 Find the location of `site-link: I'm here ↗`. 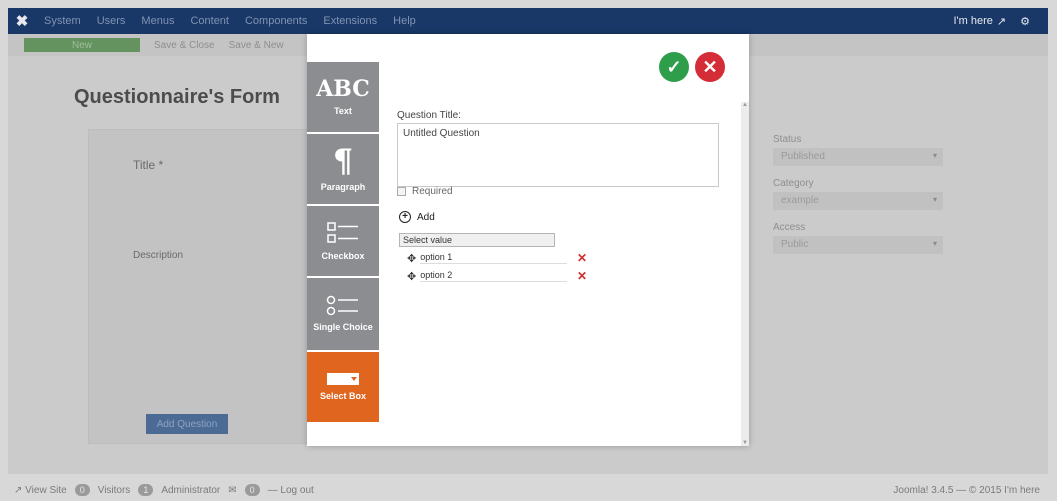

site-link: I'm here ↗ is located at coordinates (980, 21).